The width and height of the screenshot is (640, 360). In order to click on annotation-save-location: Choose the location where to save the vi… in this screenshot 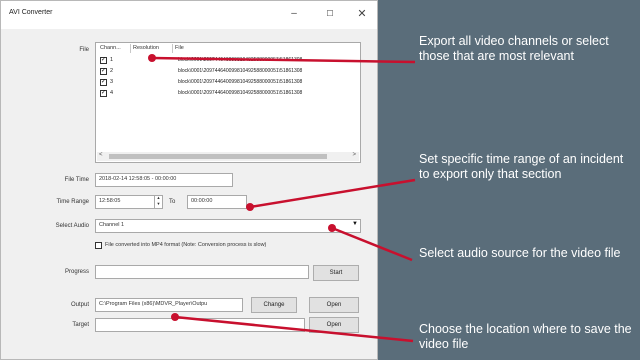, I will do `click(525, 336)`.